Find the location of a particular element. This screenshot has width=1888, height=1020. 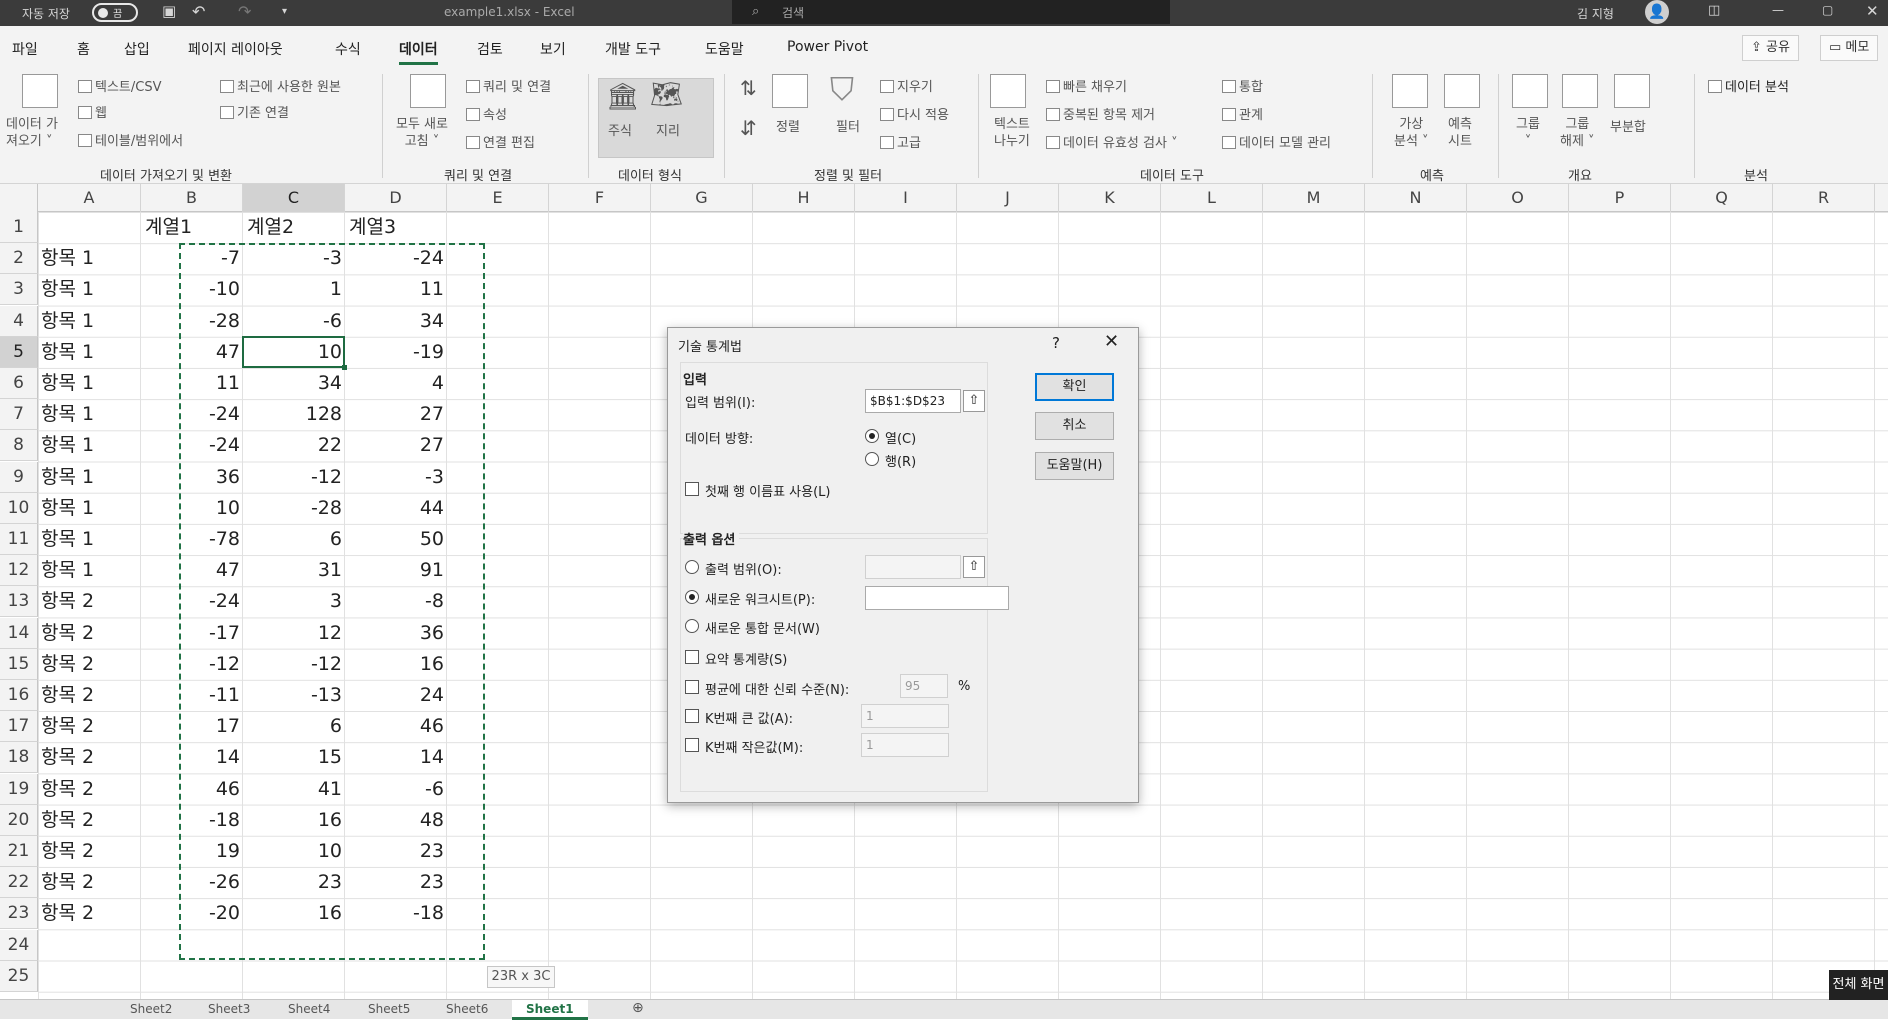

data-analysis-button: 데이터 분석 is located at coordinates (1748, 85).